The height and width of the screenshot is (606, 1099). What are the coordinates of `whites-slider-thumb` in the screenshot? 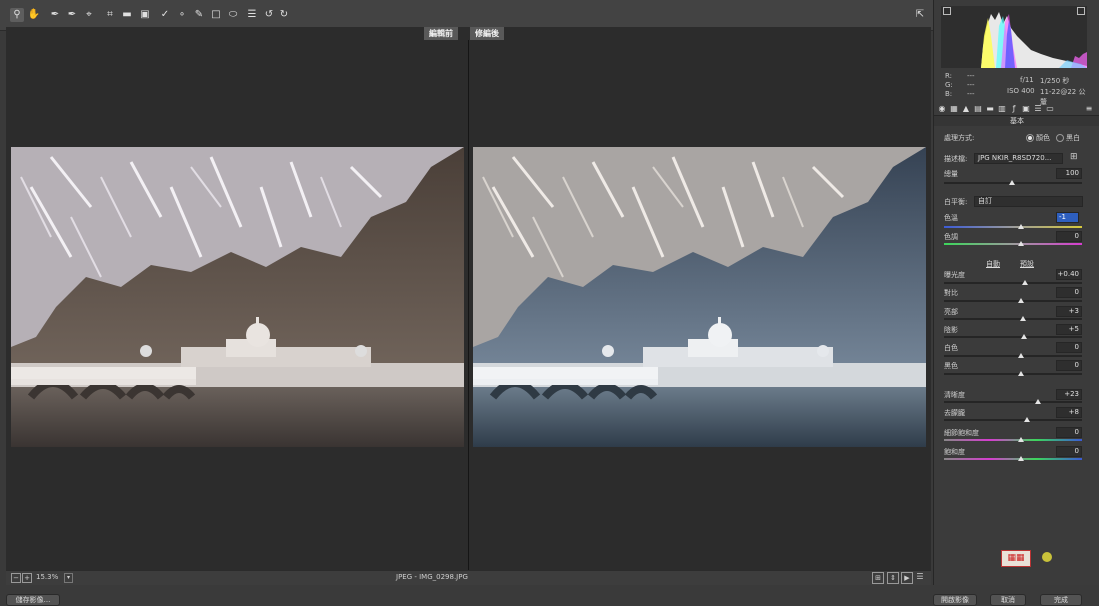 It's located at (1021, 355).